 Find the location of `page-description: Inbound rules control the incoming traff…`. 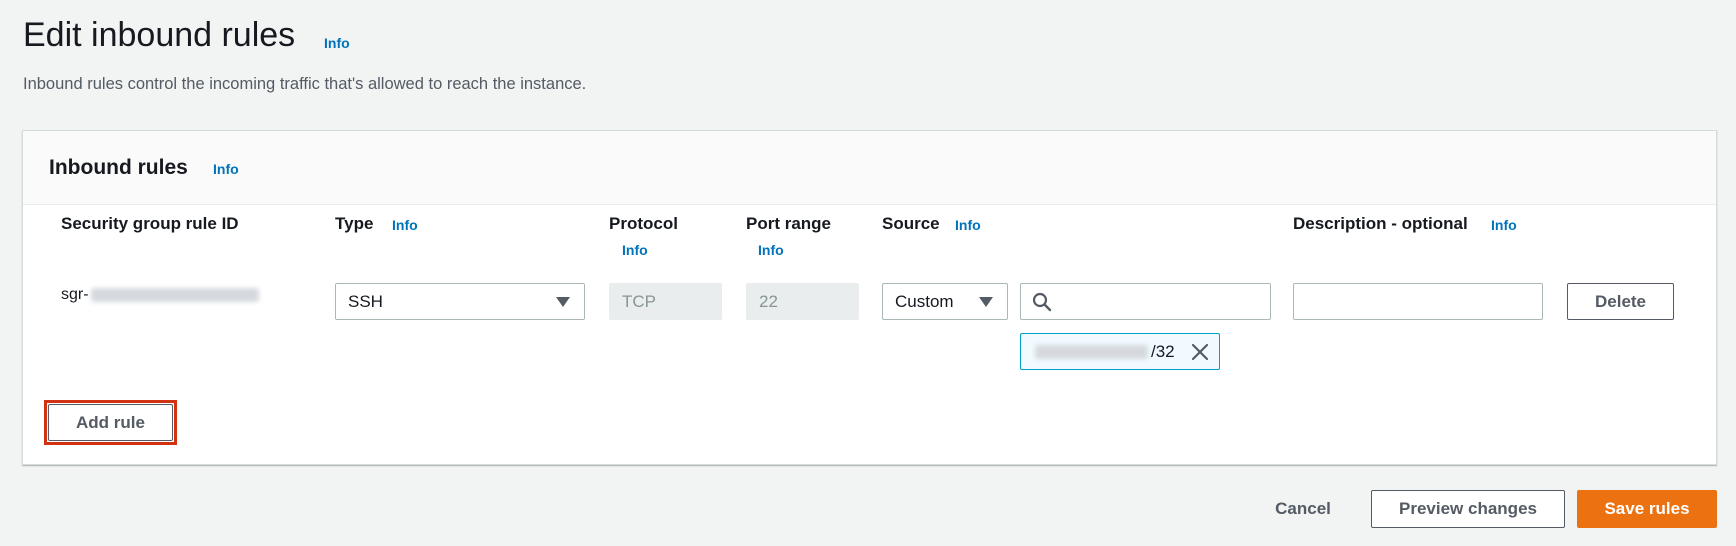

page-description: Inbound rules control the incoming traff… is located at coordinates (305, 84).